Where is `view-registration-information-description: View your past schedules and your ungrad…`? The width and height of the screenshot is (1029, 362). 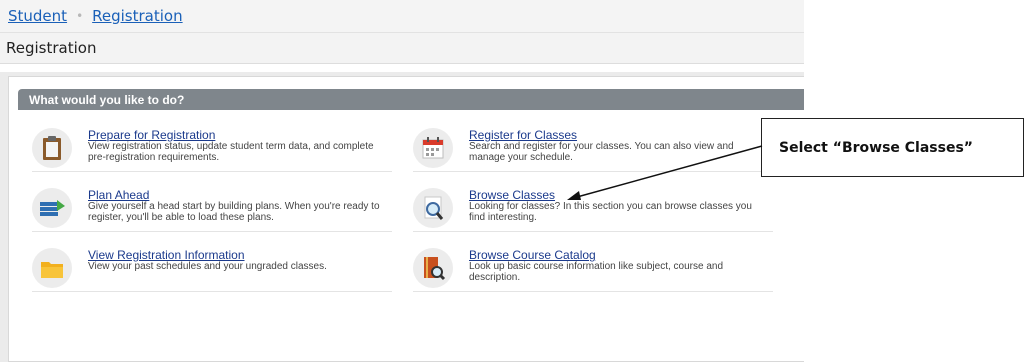 view-registration-information-description: View your past schedules and your ungrad… is located at coordinates (207, 266).